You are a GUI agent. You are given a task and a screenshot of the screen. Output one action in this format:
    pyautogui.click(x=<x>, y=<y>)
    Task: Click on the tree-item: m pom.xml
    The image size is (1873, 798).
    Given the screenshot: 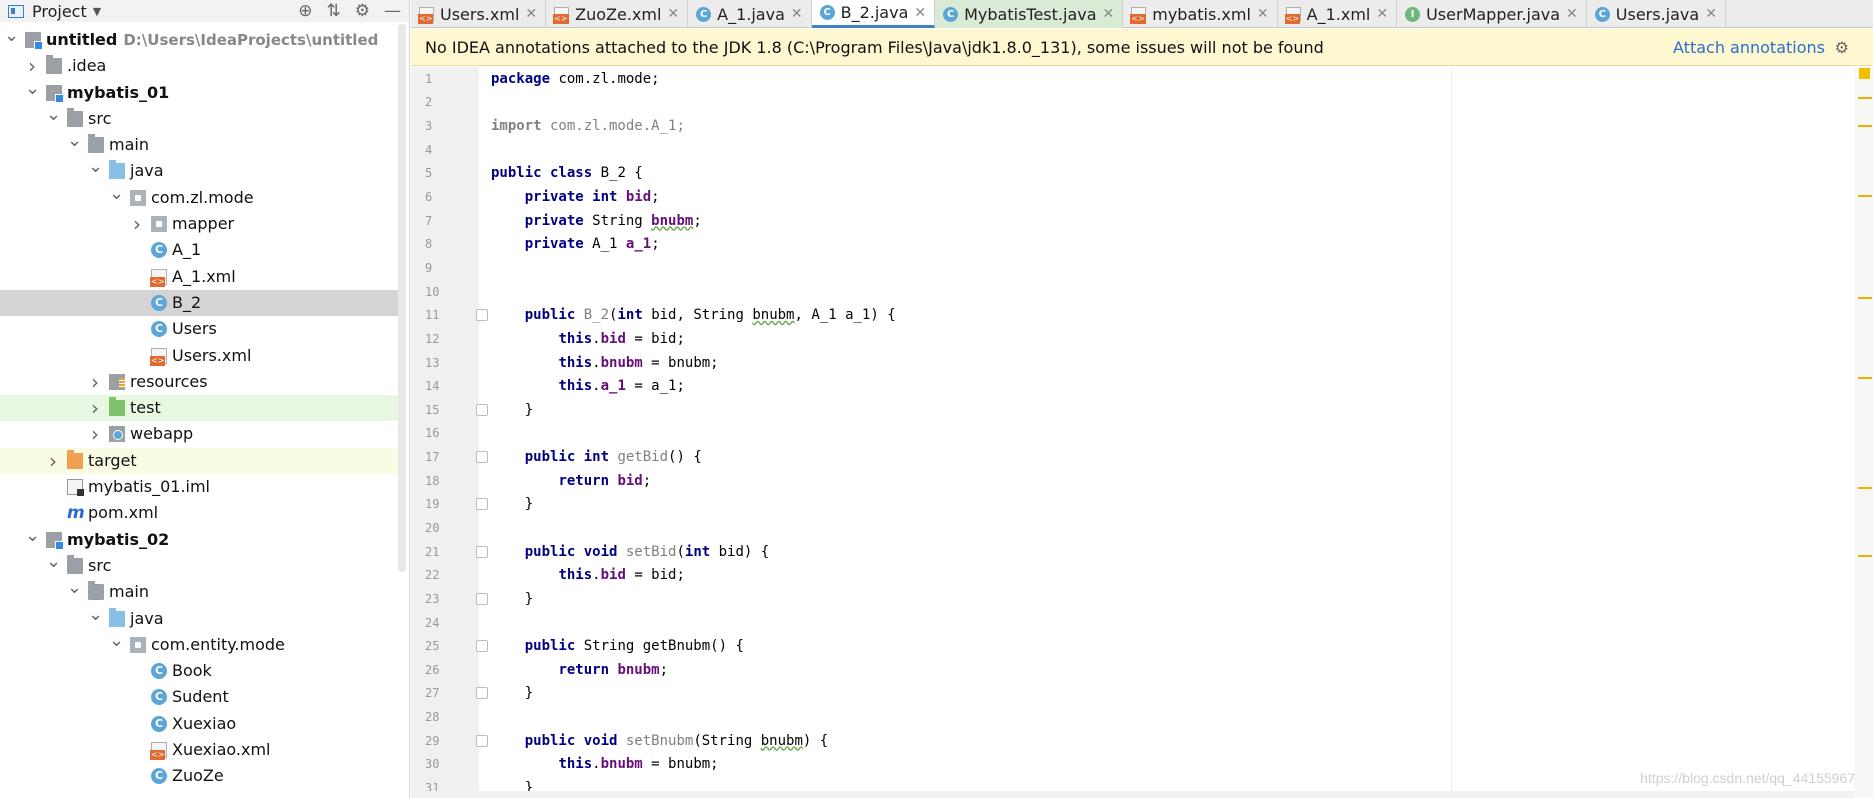 What is the action you would take?
    pyautogui.click(x=200, y=513)
    